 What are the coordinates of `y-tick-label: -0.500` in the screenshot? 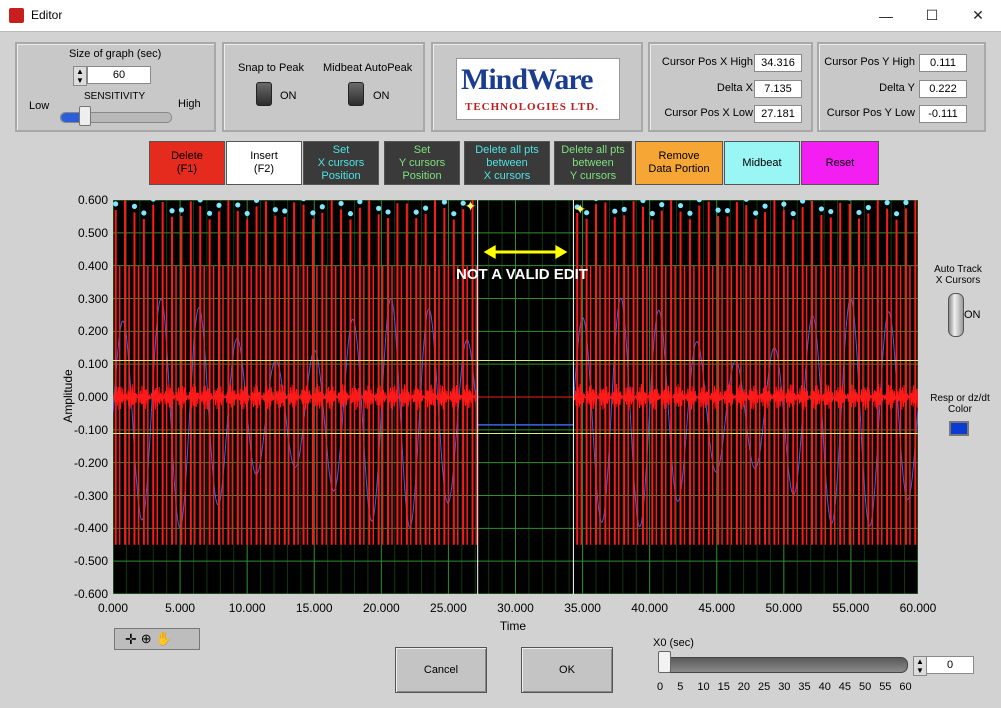 It's located at (90, 561).